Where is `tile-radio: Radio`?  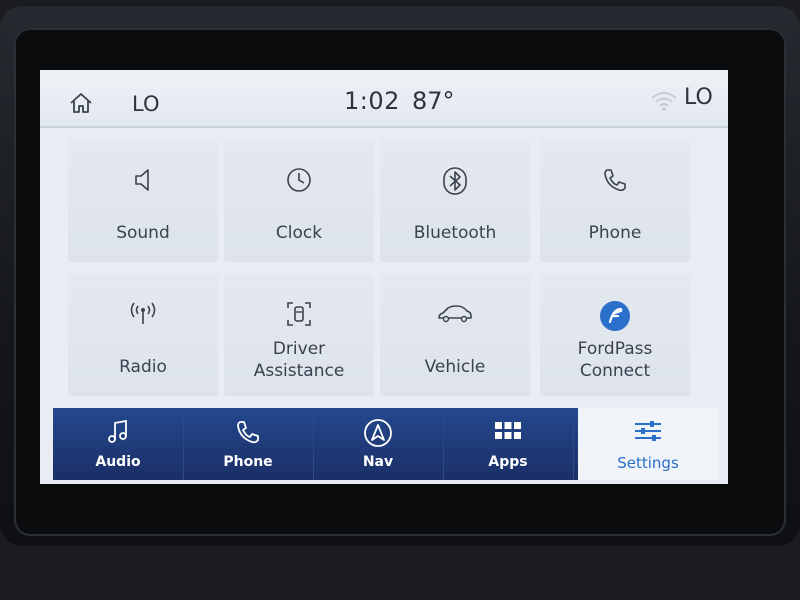 tile-radio: Radio is located at coordinates (143, 335).